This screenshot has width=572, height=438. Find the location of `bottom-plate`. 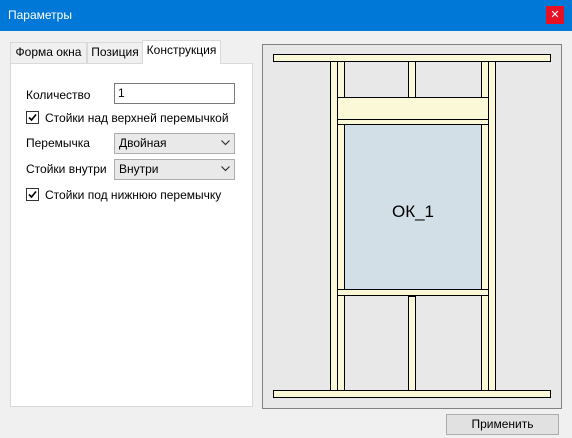

bottom-plate is located at coordinates (412, 394).